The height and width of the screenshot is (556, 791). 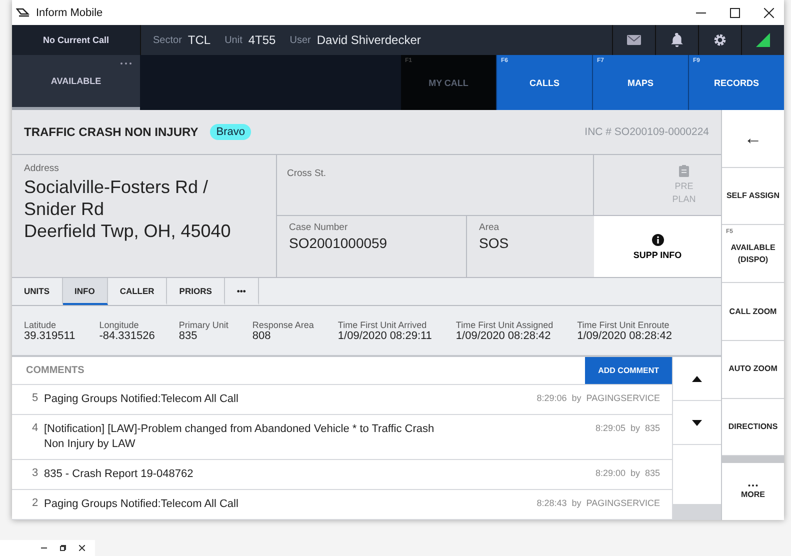 I want to click on minimize-icon, so click(x=44, y=548).